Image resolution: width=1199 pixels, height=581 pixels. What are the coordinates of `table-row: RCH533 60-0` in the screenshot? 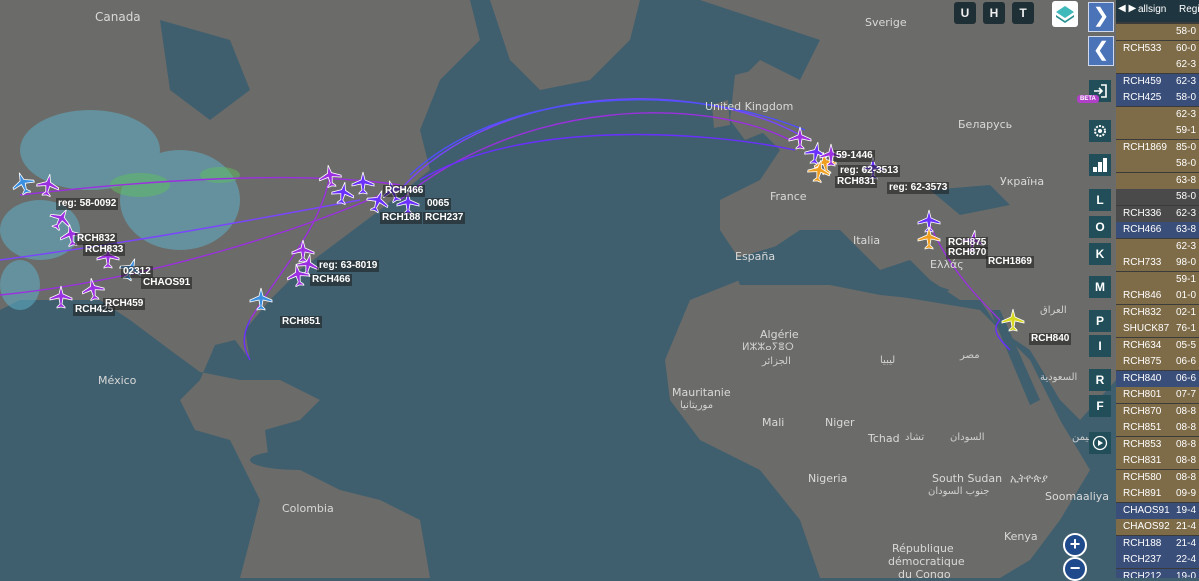 It's located at (1157, 48).